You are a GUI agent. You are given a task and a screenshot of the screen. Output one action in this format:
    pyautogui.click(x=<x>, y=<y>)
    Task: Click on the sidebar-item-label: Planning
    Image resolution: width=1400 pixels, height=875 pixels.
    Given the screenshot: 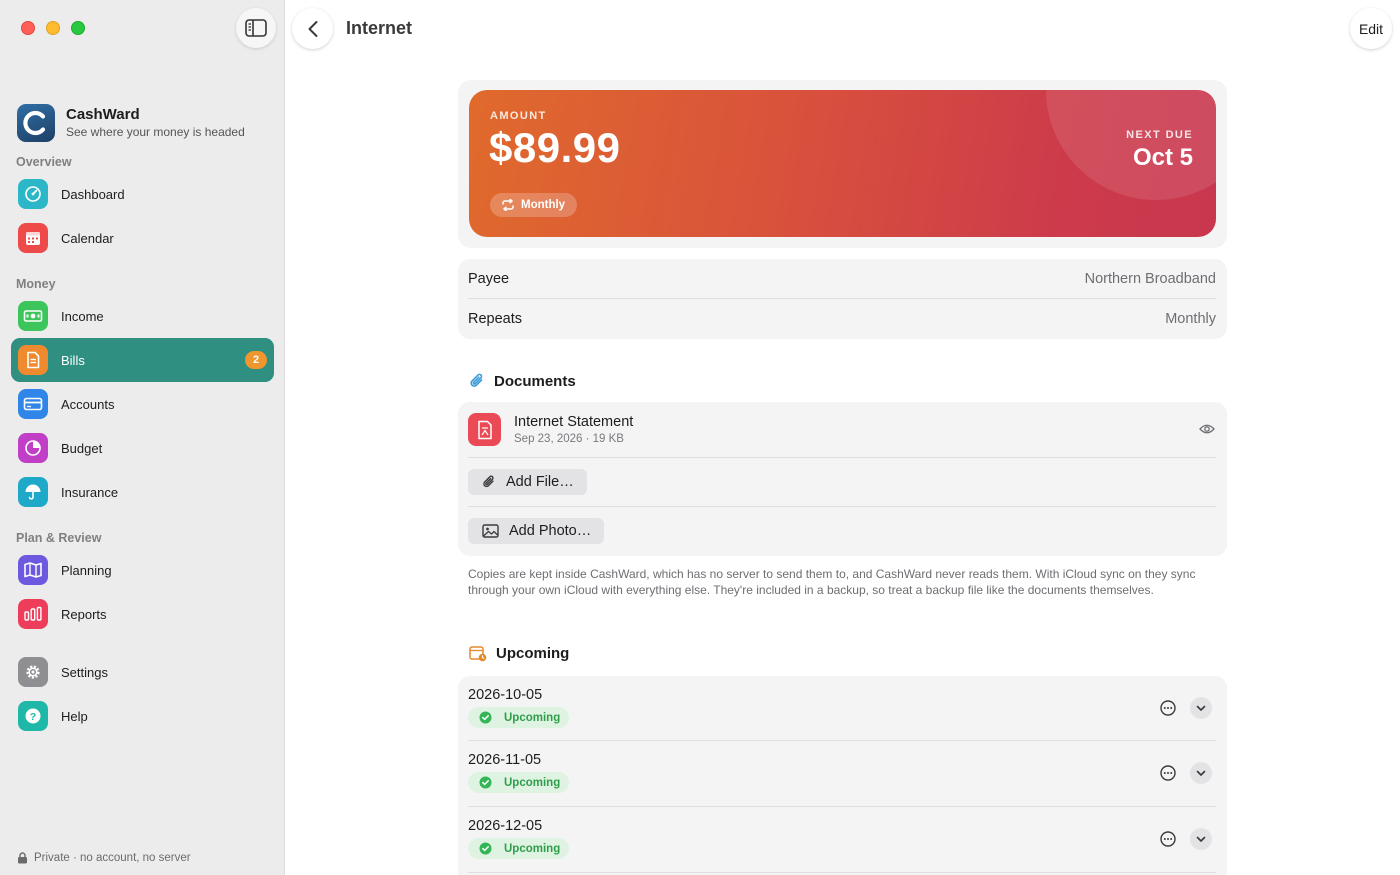 What is the action you would take?
    pyautogui.click(x=86, y=570)
    